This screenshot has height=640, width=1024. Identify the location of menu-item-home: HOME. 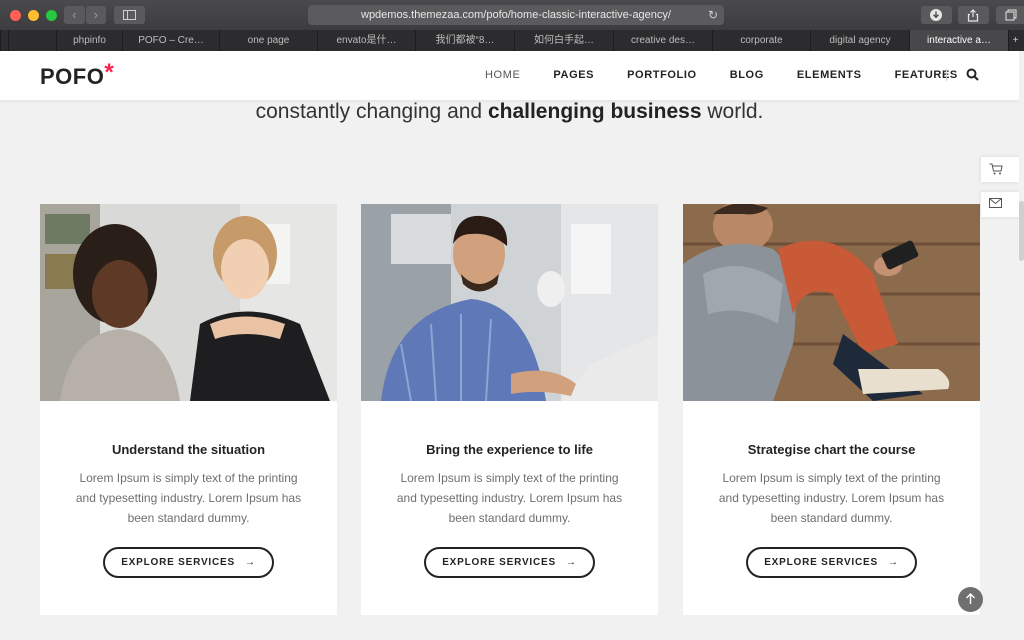
(502, 75).